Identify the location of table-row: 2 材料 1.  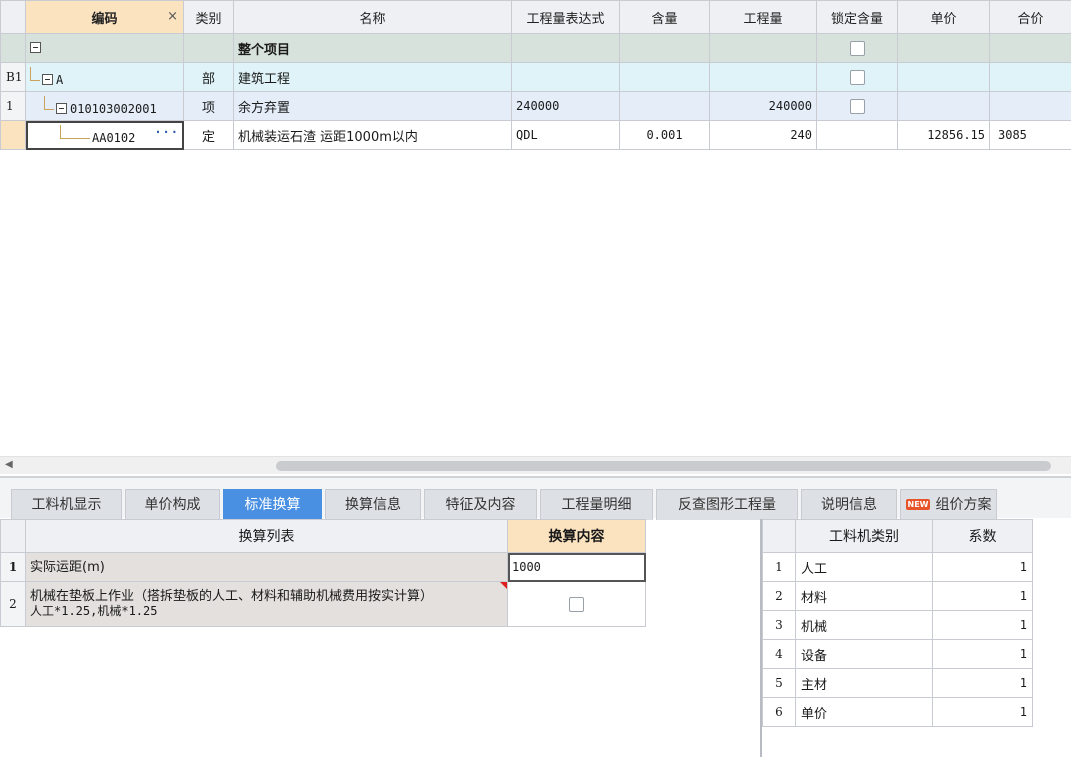
(897, 596).